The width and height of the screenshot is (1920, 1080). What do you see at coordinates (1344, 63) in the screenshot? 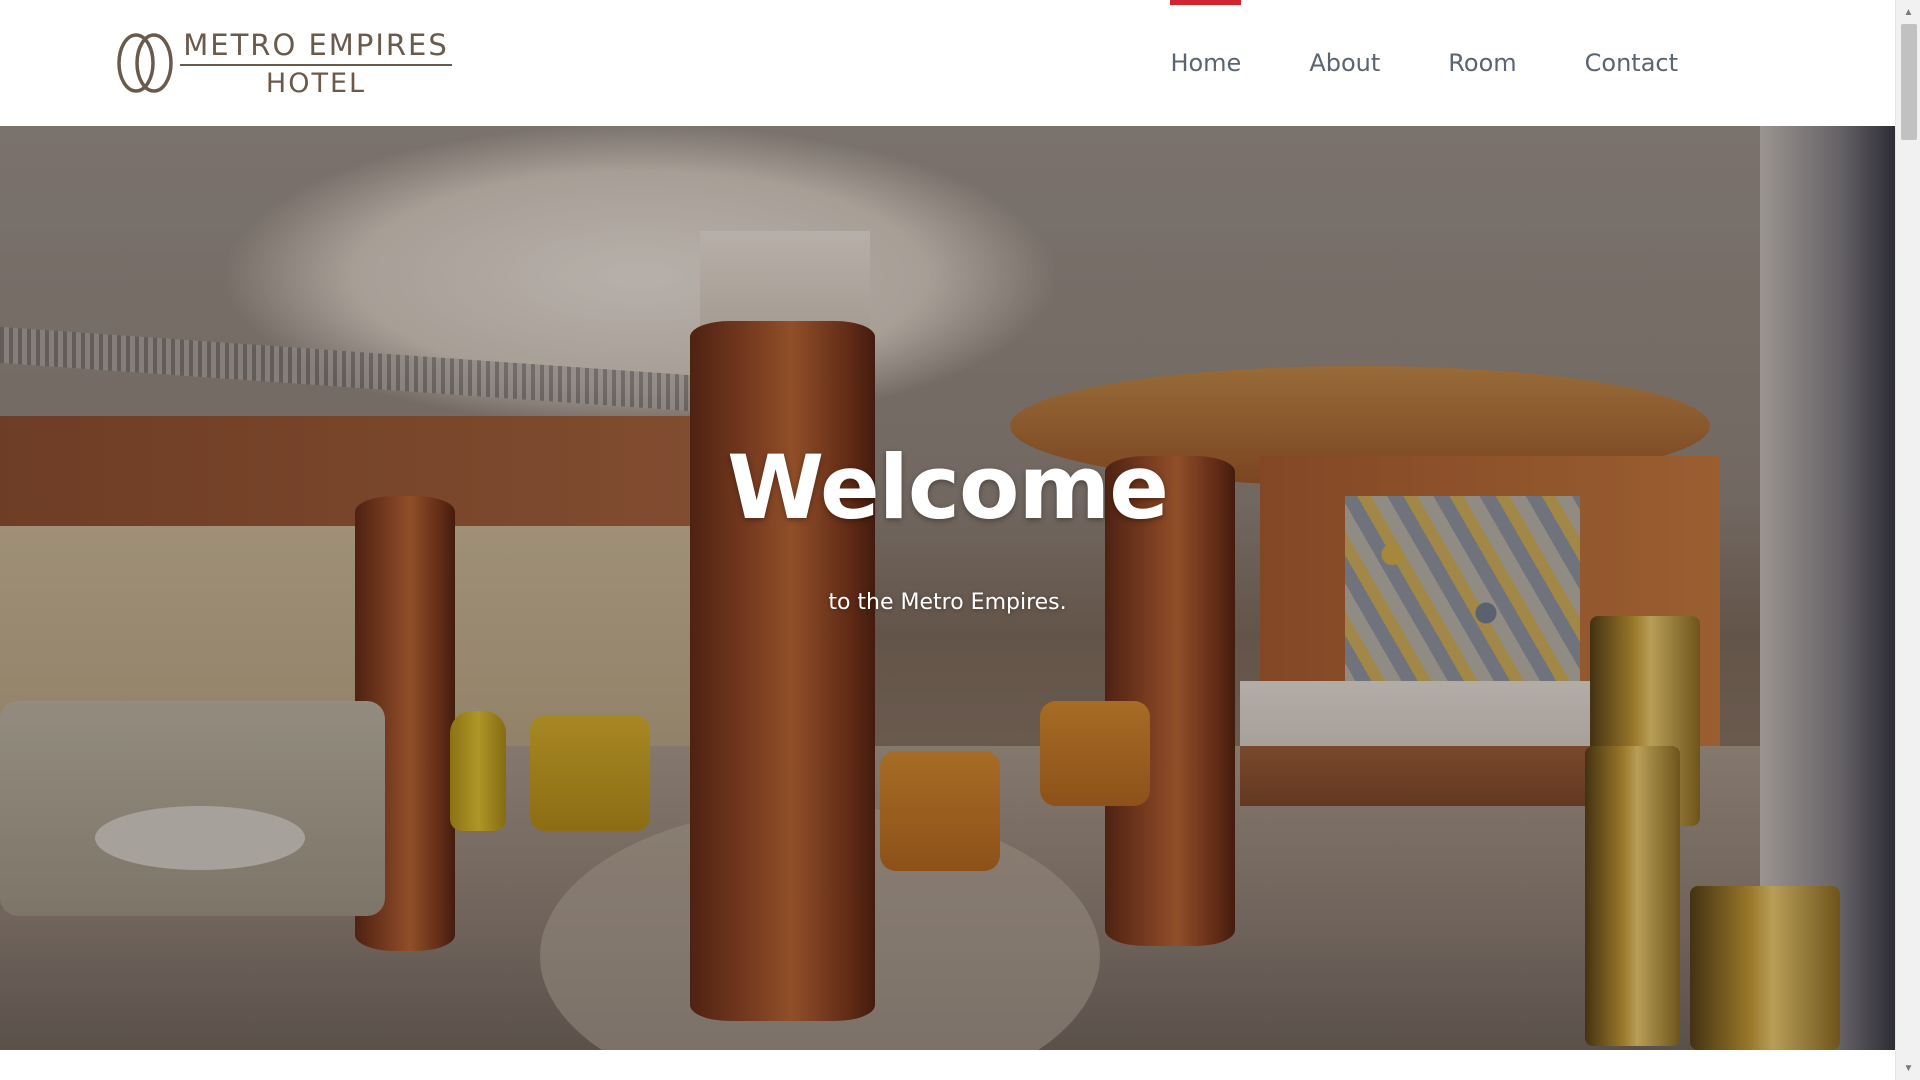
I see `nav-item-about: About` at bounding box center [1344, 63].